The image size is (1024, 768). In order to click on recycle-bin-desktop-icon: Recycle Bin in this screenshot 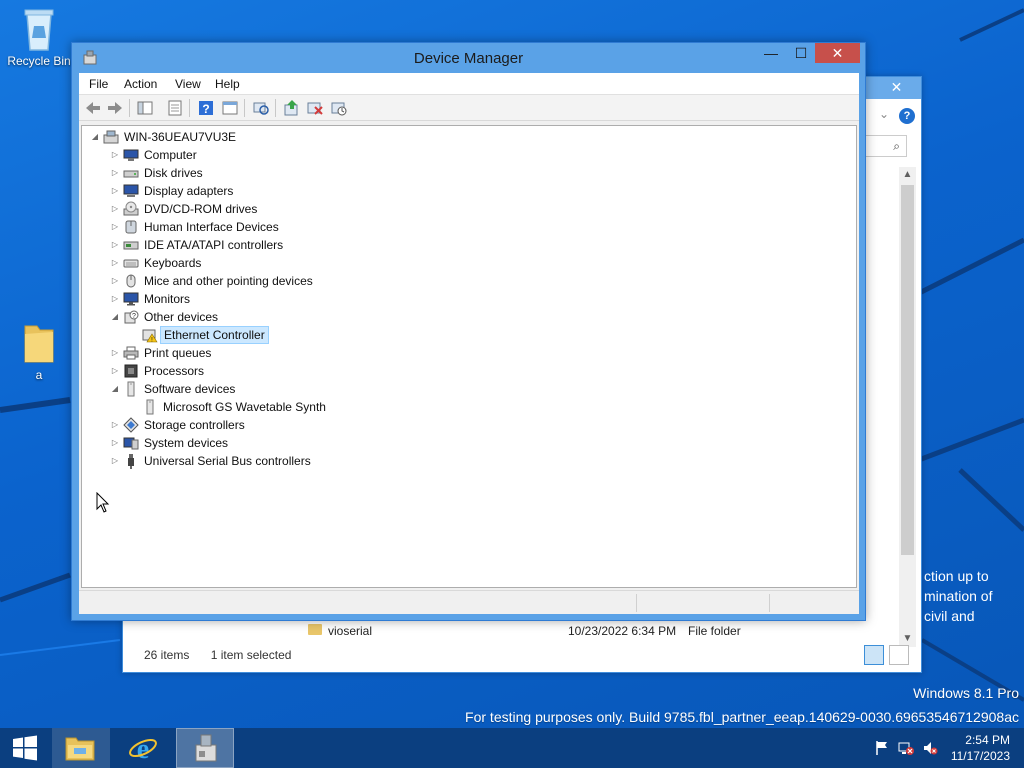, I will do `click(39, 37)`.